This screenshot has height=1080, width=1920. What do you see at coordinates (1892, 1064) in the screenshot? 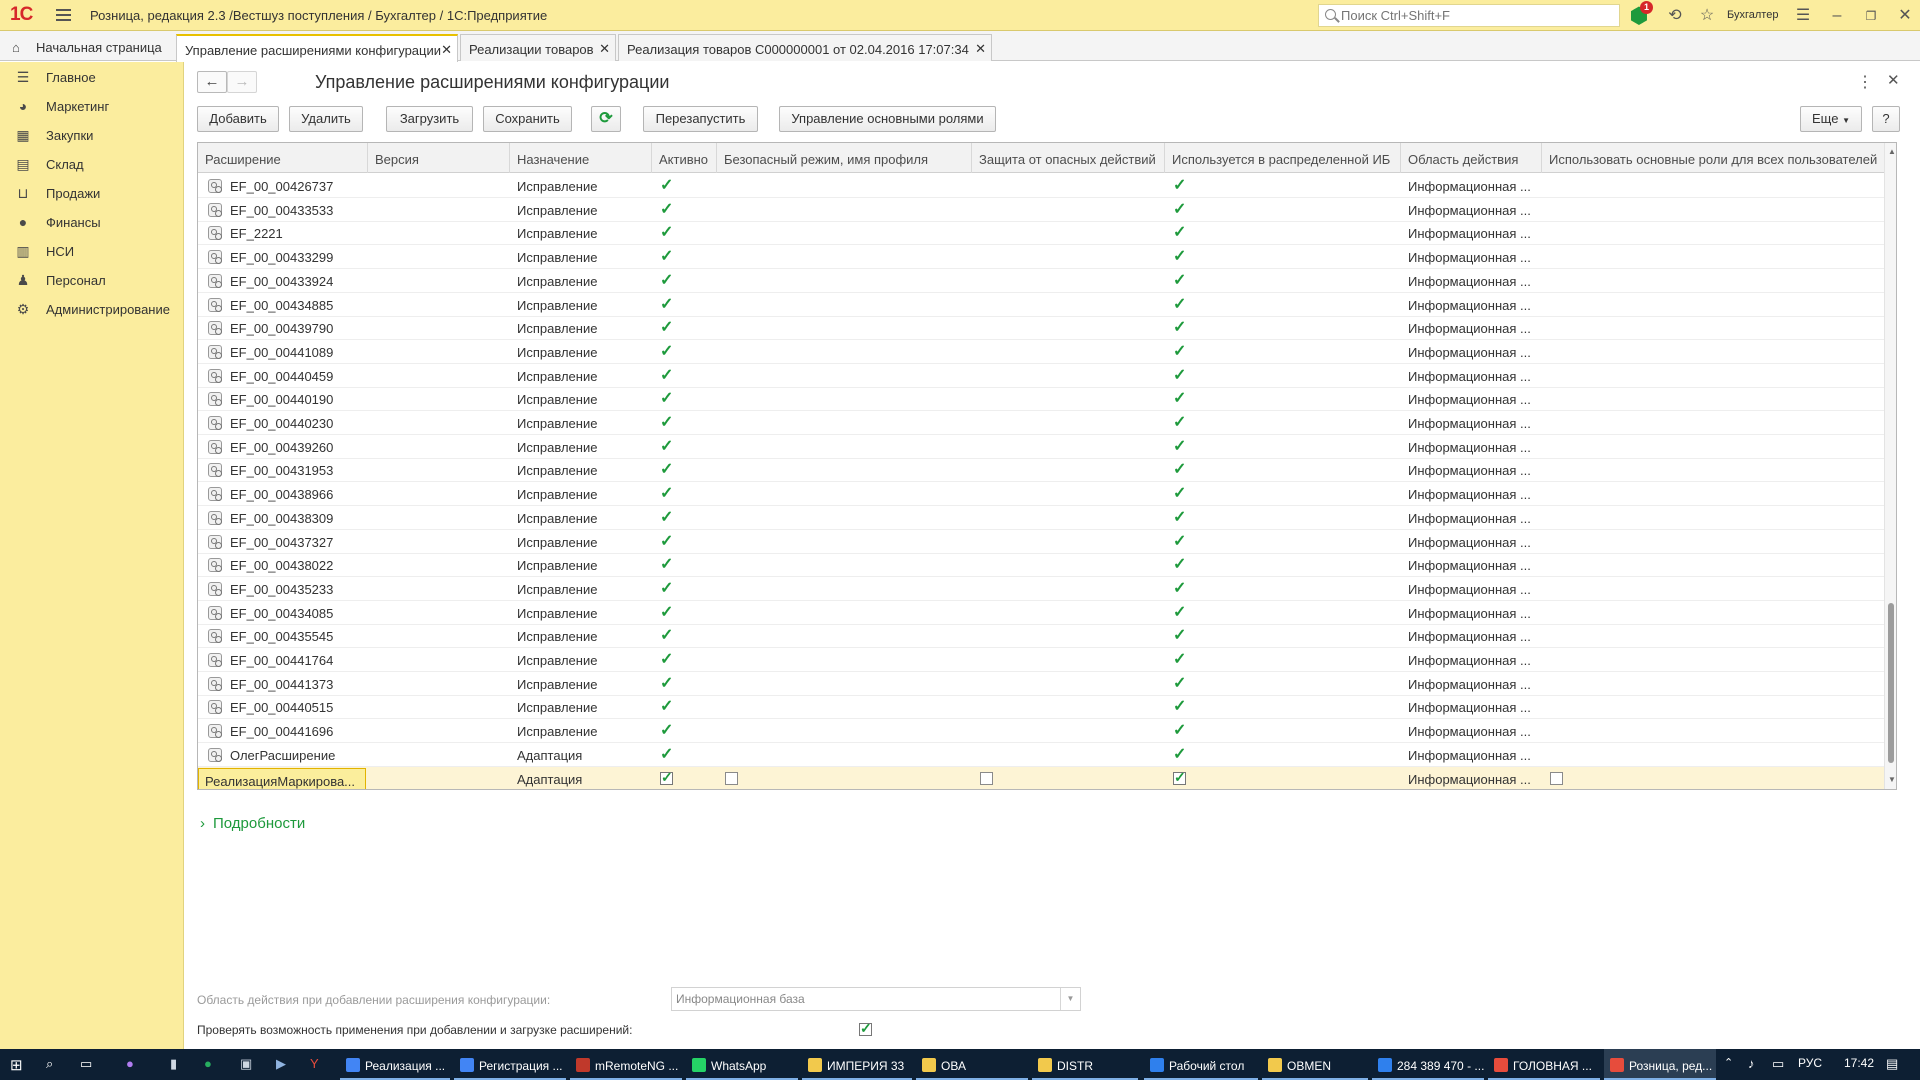
I see `notifications-center-icon: ▤` at bounding box center [1892, 1064].